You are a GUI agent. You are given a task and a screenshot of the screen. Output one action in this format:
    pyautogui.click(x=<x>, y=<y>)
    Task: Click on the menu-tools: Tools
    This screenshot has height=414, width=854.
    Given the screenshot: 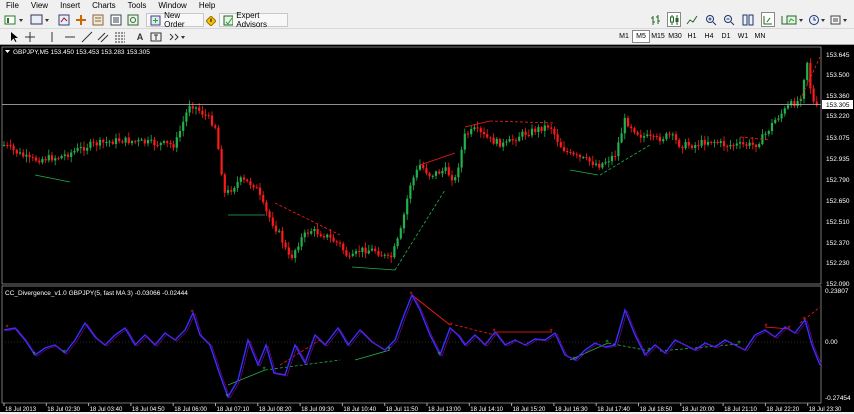 What is the action you would take?
    pyautogui.click(x=137, y=5)
    